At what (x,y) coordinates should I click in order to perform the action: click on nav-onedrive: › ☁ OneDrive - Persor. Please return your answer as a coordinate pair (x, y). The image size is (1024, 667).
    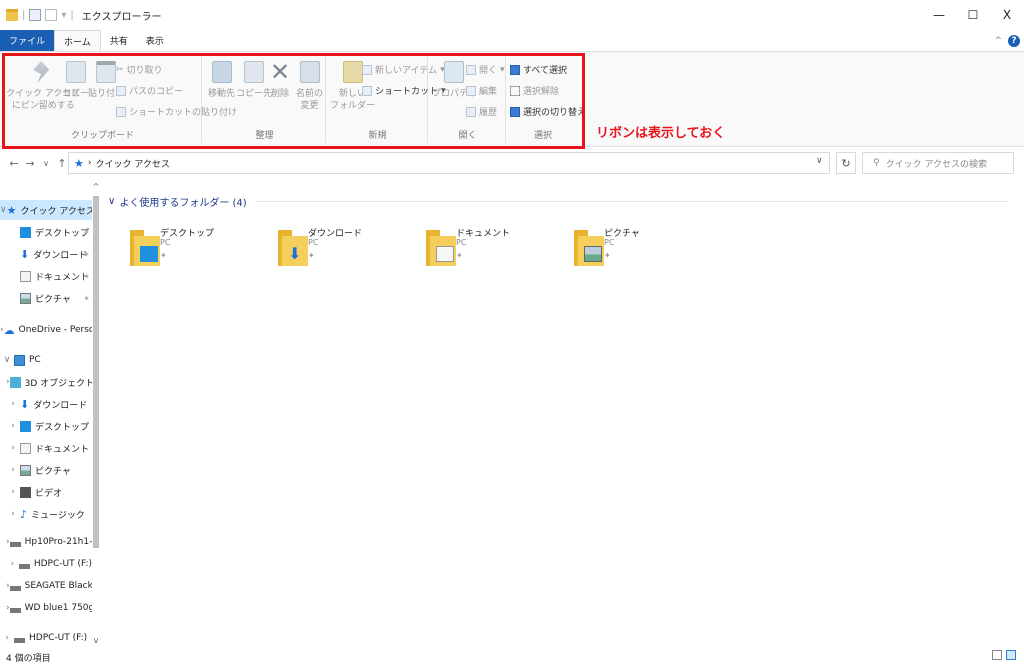
    Looking at the image, I should click on (46, 330).